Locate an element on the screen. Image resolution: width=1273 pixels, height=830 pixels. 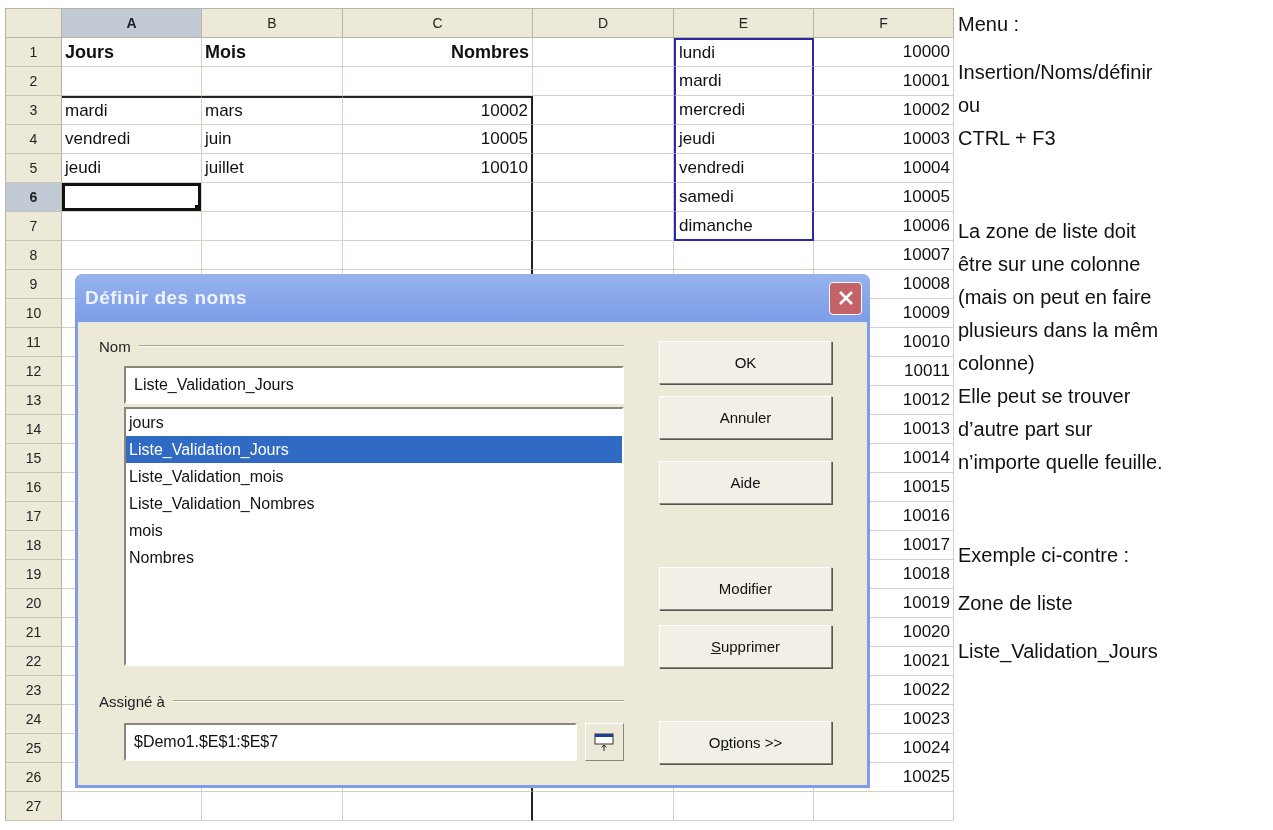
note-text: Insertion/Noms/définir ou CTRL + F3 is located at coordinates (1056, 105).